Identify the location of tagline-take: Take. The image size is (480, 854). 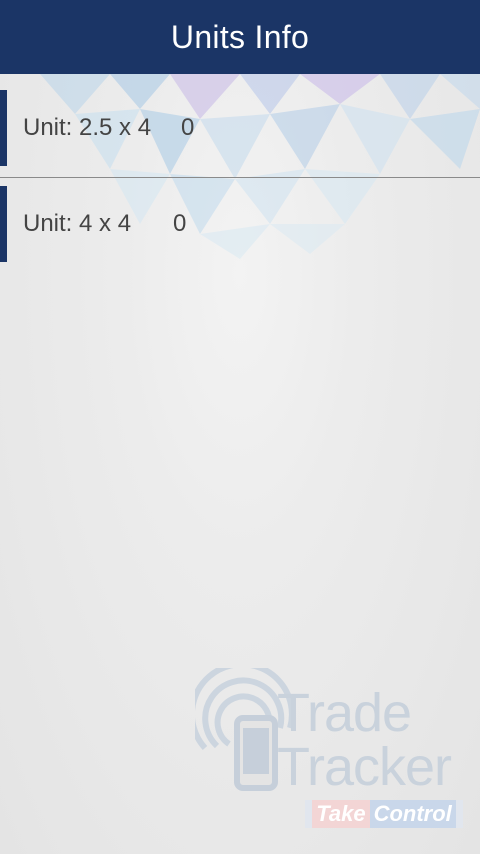
(341, 814).